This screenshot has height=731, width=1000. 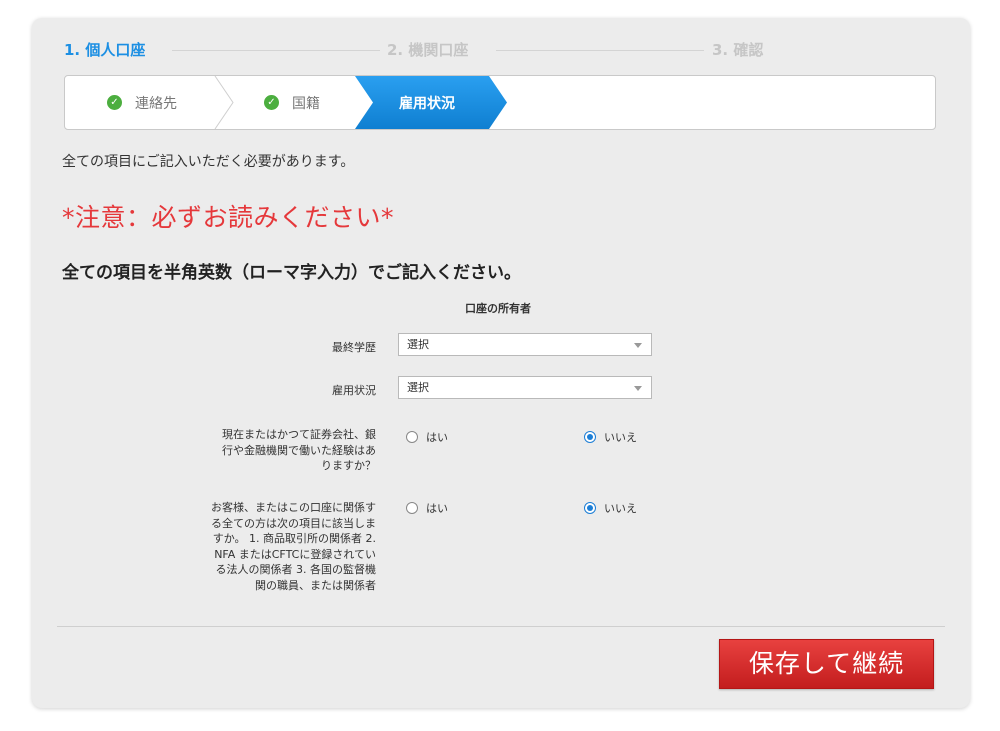 I want to click on employment-select-value: 選択, so click(x=418, y=387).